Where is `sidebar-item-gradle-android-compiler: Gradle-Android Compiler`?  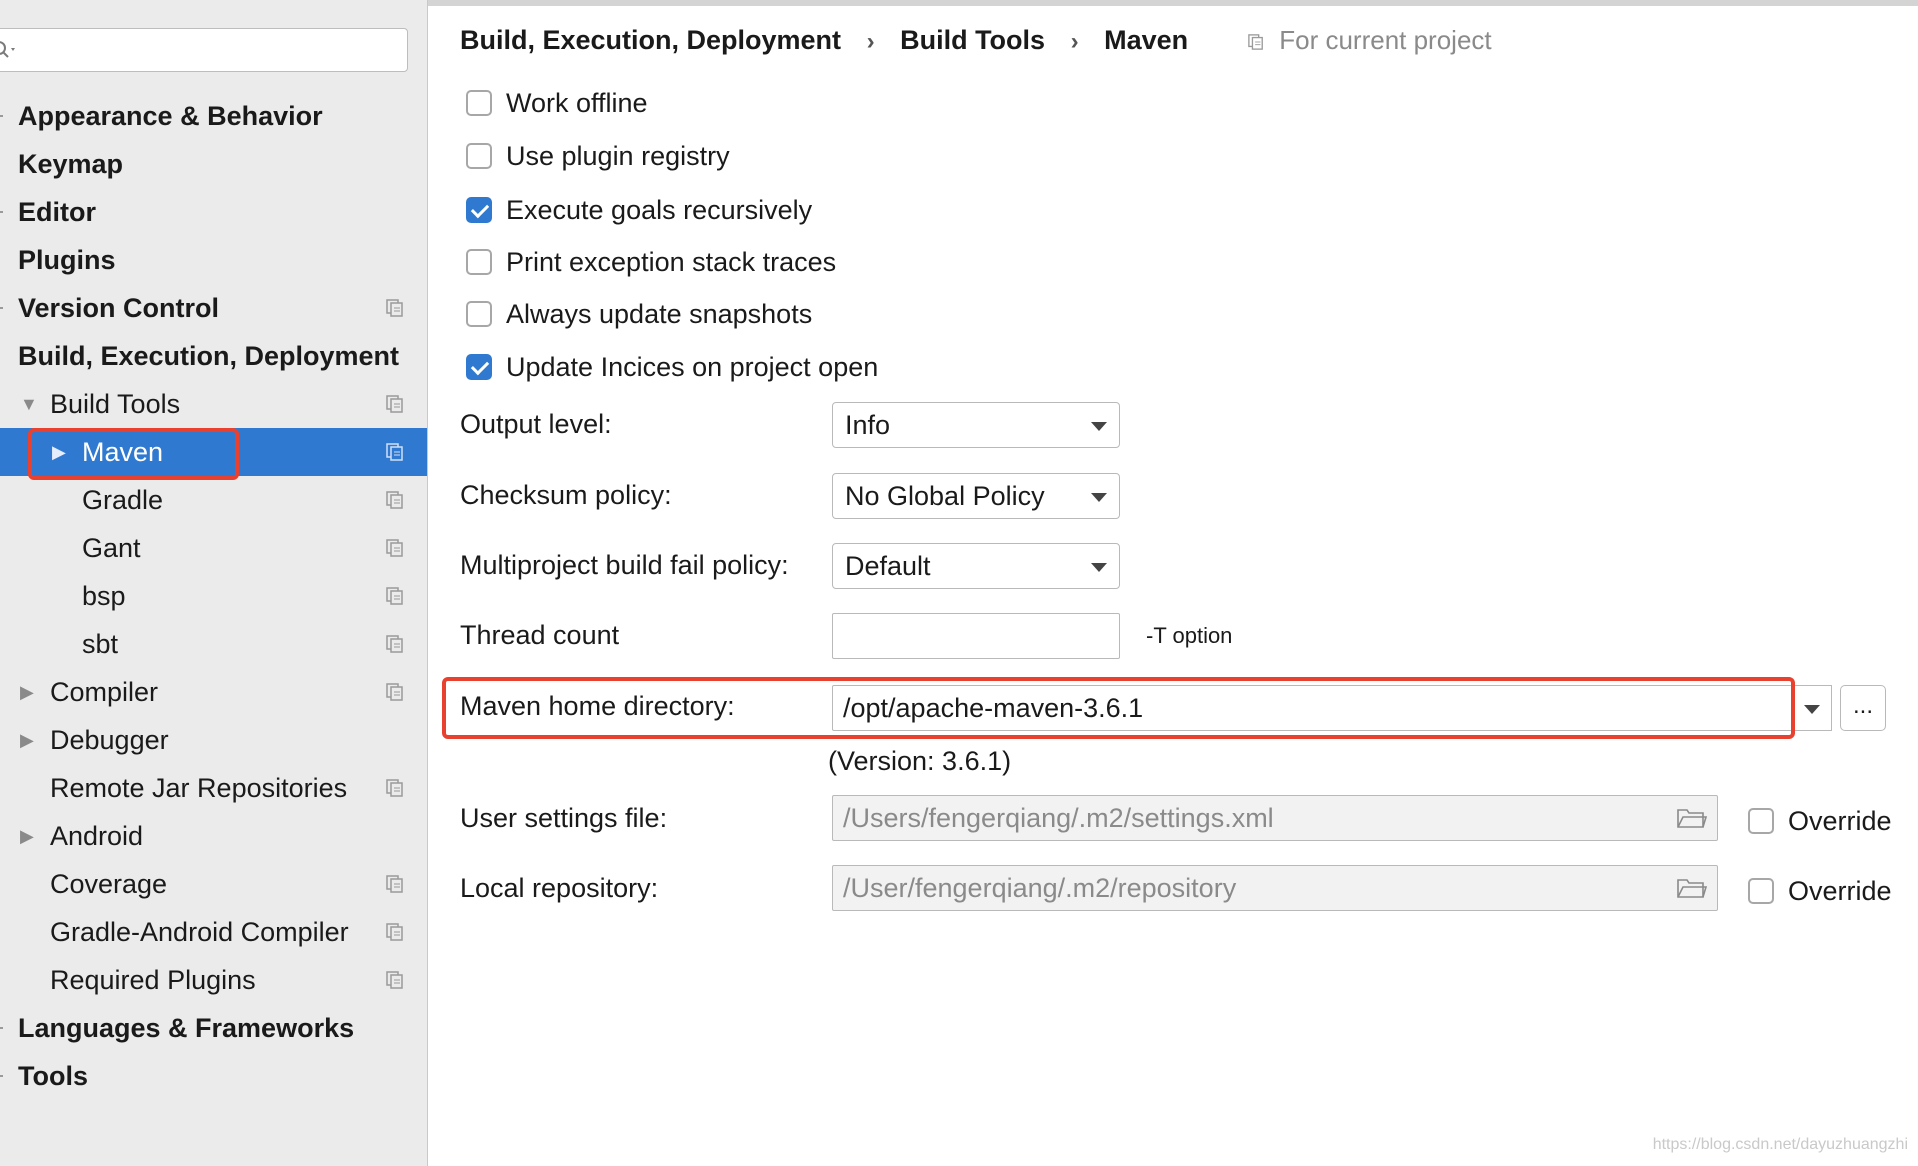
sidebar-item-gradle-android-compiler: Gradle-Android Compiler is located at coordinates (213, 932).